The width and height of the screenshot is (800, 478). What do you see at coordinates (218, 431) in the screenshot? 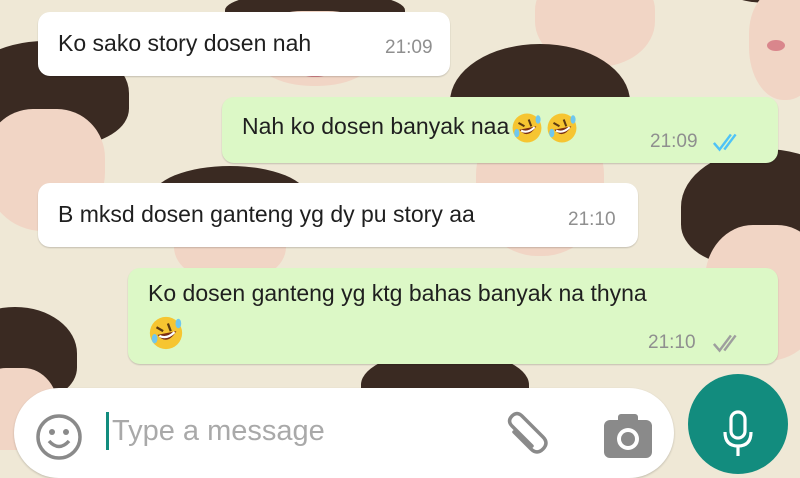
I see `message-input: Type a message` at bounding box center [218, 431].